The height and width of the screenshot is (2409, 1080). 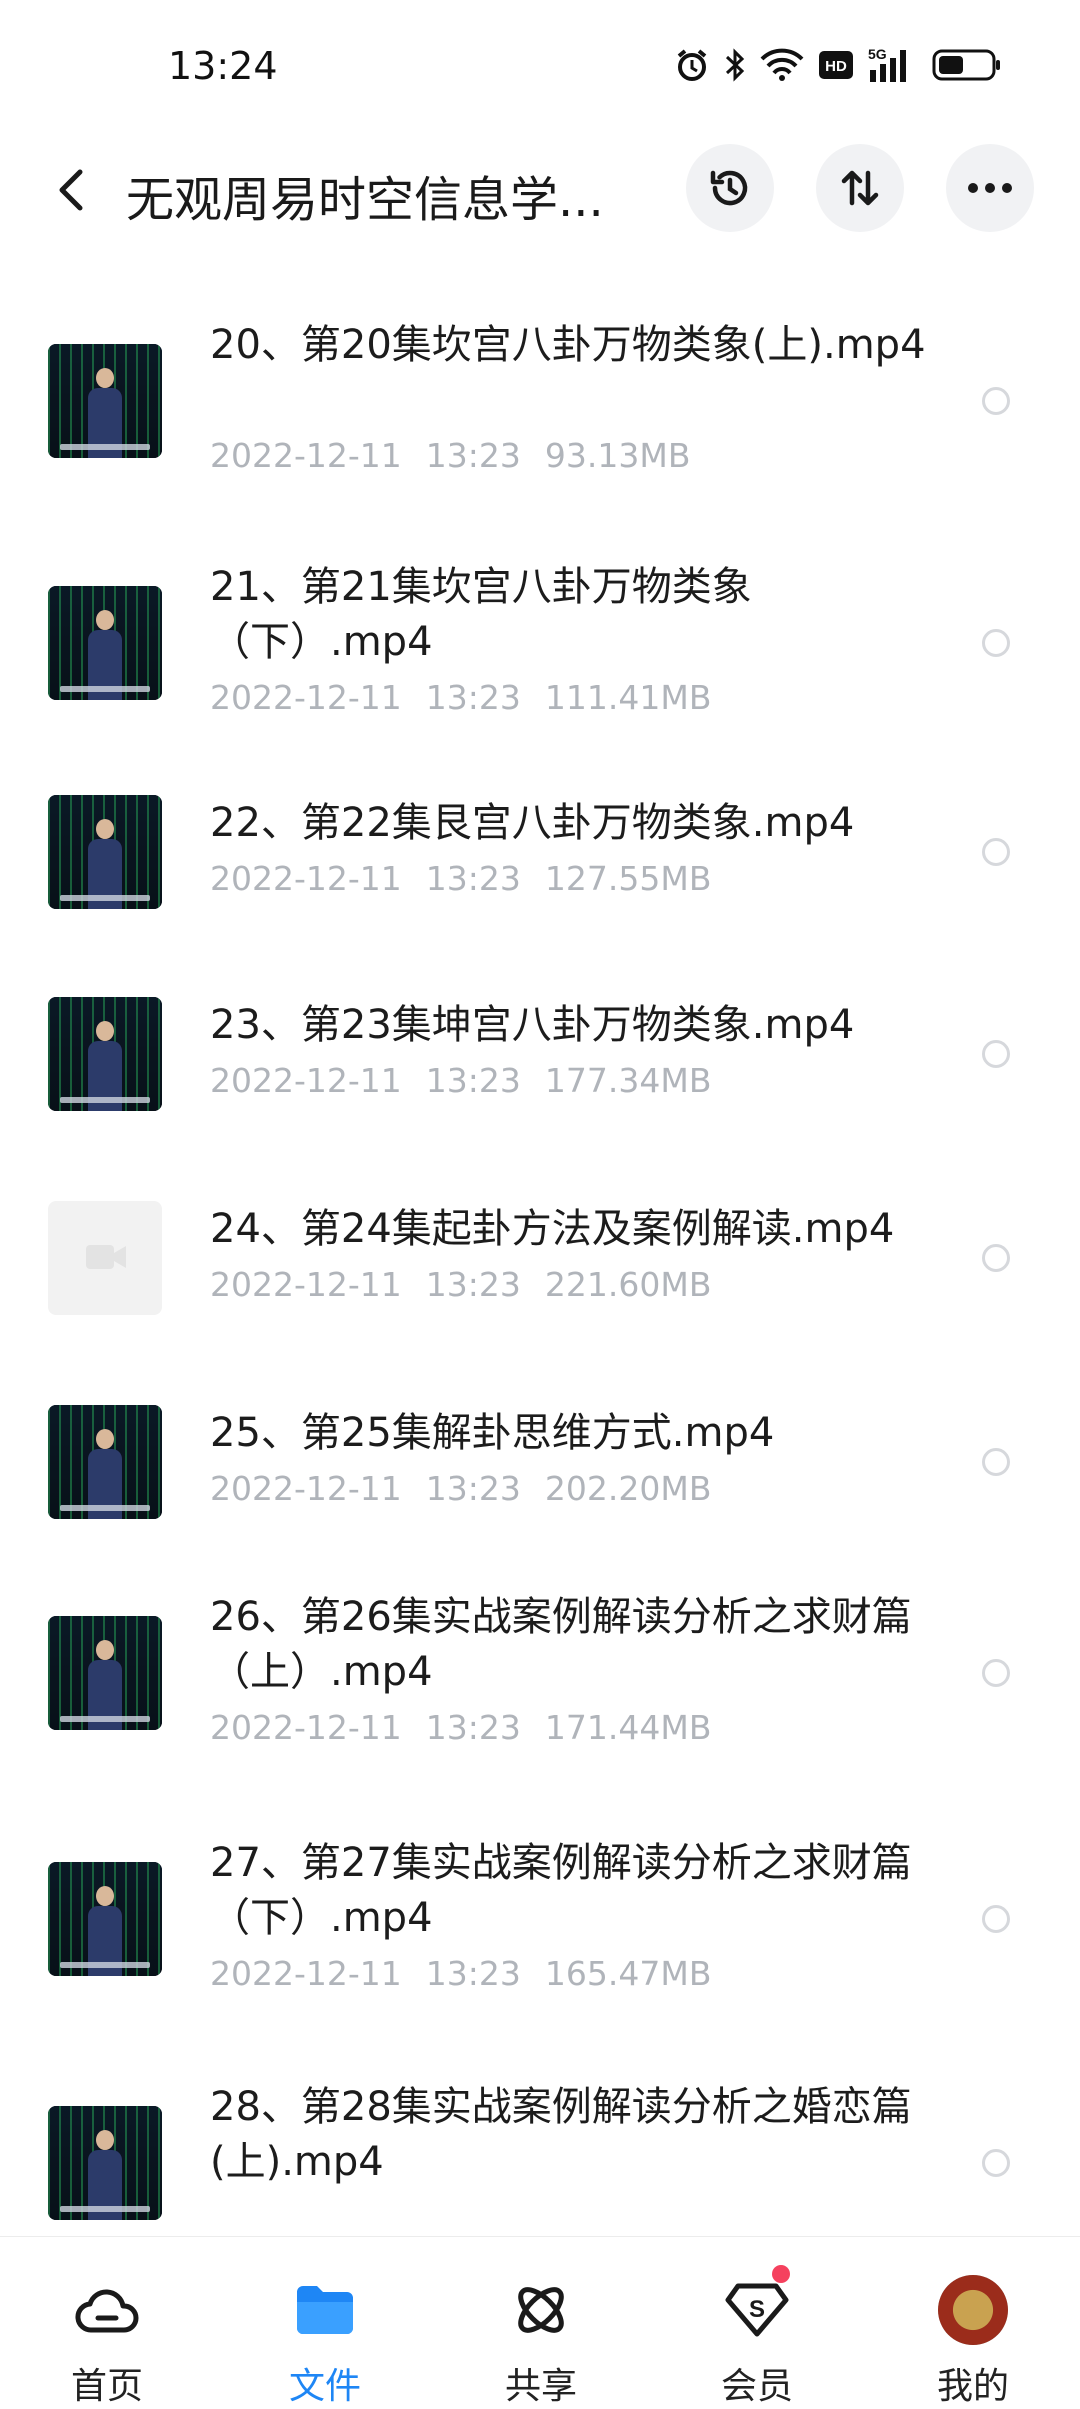 I want to click on nav-item-home: 首页, so click(x=107, y=2322).